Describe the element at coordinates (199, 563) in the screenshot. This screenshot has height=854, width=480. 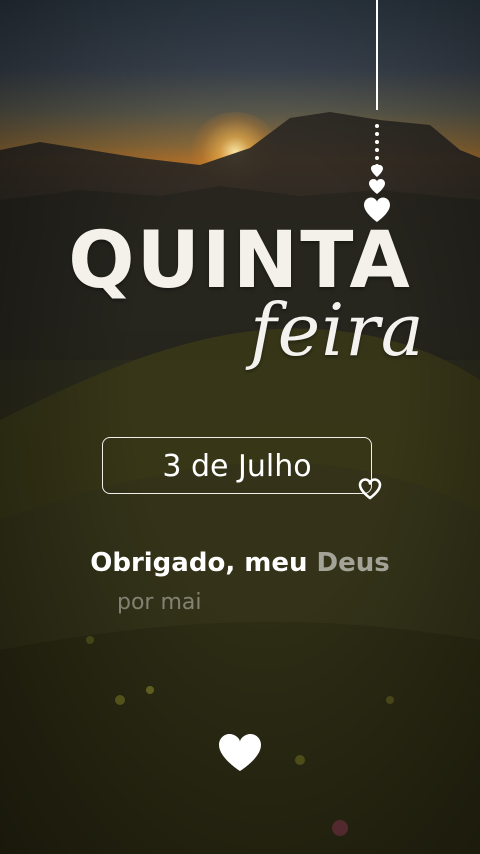
I see `gratitude-message-main: Obrigado, meu` at that location.